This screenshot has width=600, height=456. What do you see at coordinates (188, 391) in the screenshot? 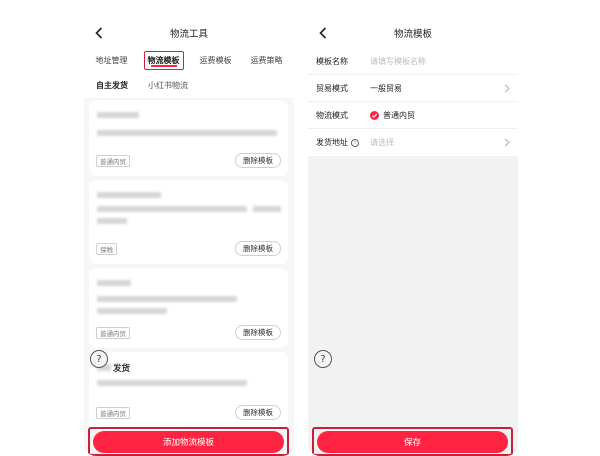
I see `template-card: 发货 普通内贸 删除模板` at bounding box center [188, 391].